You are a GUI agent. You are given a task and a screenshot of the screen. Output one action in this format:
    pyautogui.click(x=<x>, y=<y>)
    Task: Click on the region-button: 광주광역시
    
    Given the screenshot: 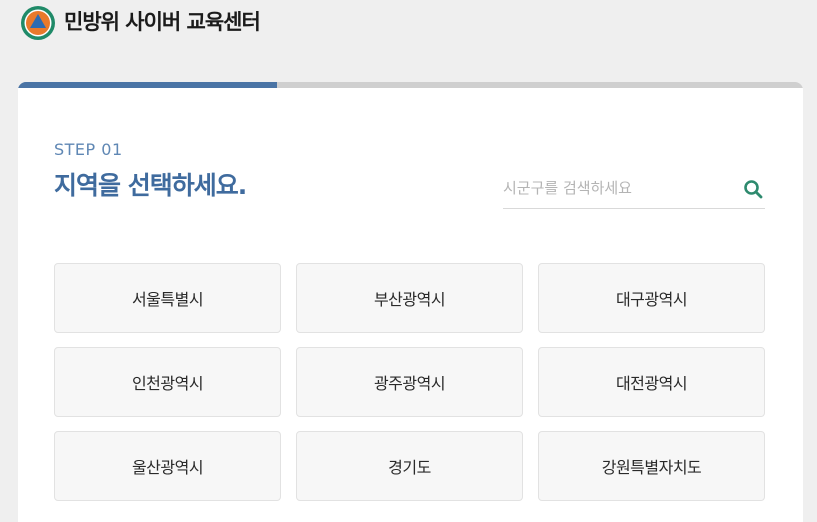 What is the action you would take?
    pyautogui.click(x=409, y=382)
    